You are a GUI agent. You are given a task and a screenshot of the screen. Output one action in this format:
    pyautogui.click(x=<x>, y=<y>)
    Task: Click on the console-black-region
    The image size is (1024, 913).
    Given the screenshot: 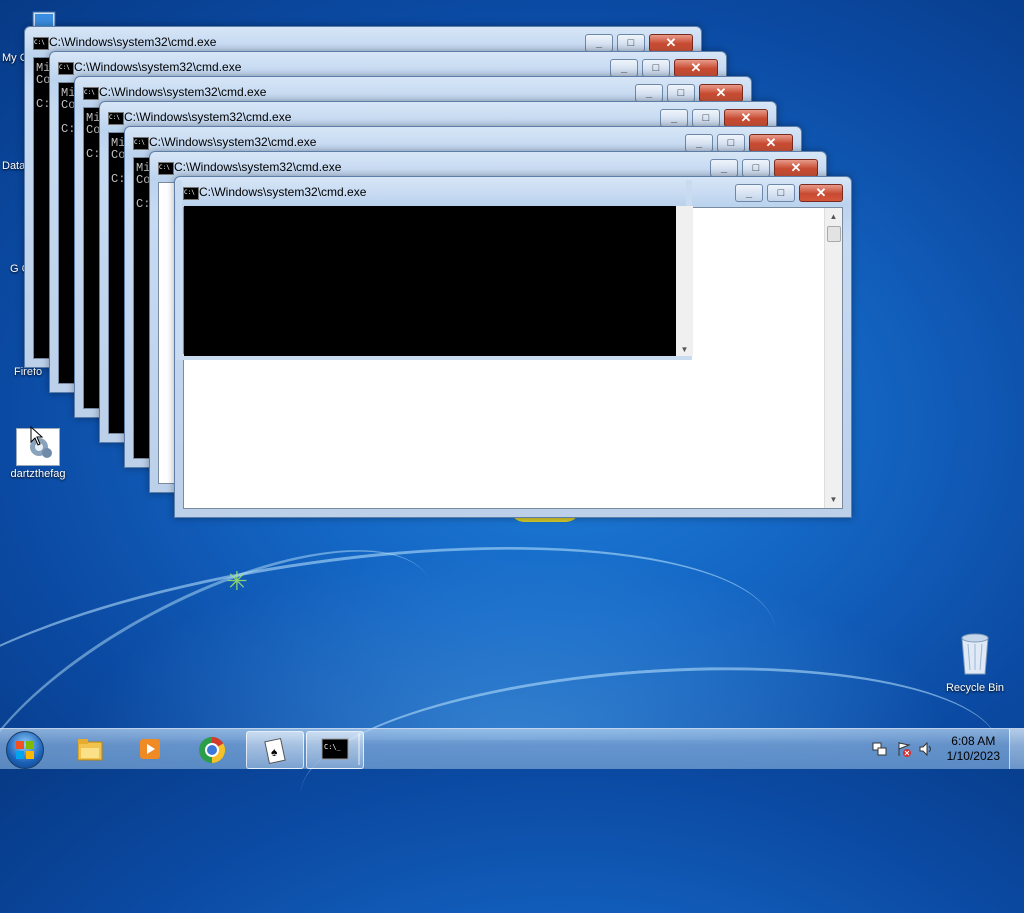 What is the action you would take?
    pyautogui.click(x=430, y=281)
    